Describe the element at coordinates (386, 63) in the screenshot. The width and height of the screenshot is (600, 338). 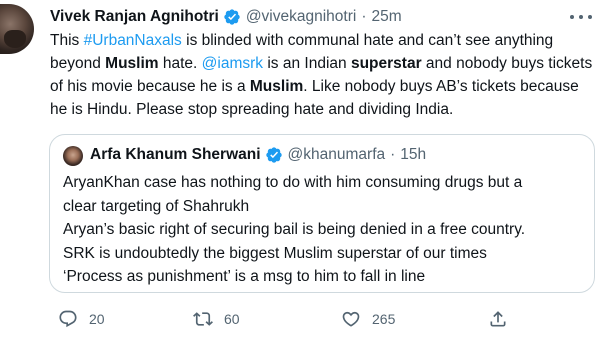
I see `text-segment-bold: superstar` at that location.